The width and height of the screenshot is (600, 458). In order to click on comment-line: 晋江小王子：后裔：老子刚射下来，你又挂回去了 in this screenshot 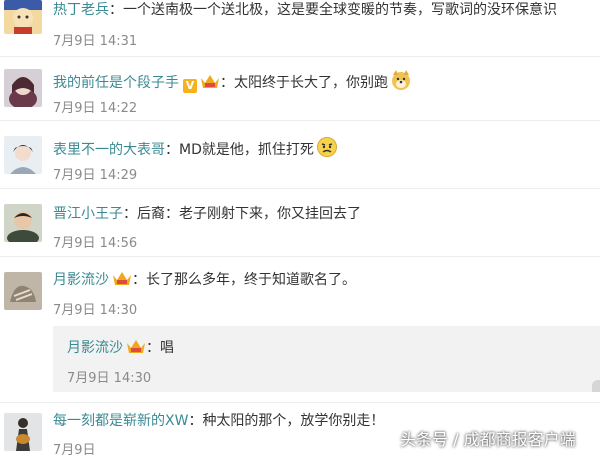, I will do `click(207, 214)`.